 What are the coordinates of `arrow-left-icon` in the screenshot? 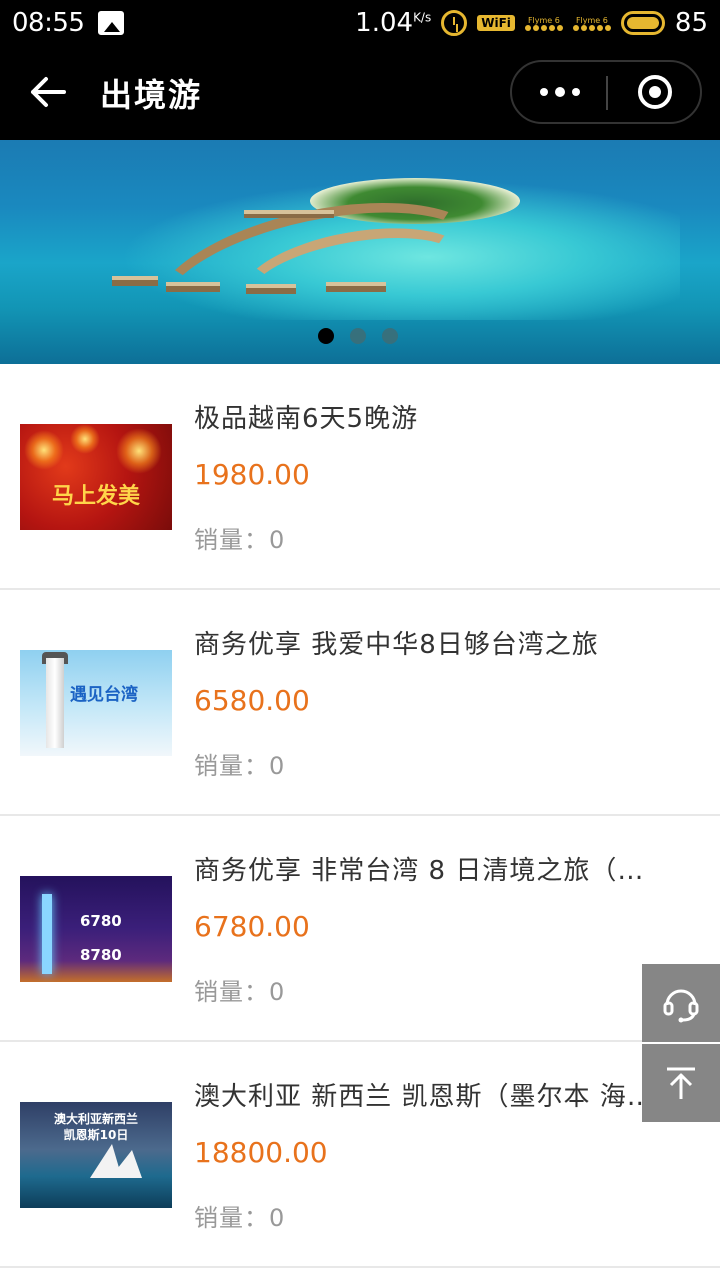 It's located at (48, 92).